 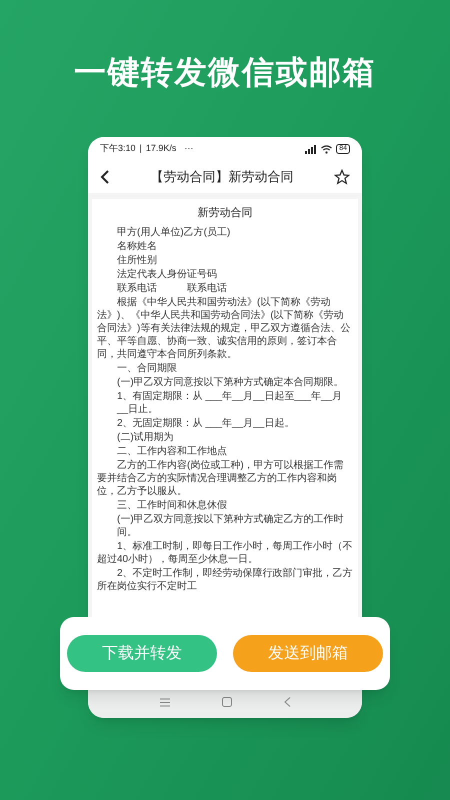 I want to click on status-speed: 17.9K/s, so click(x=161, y=149).